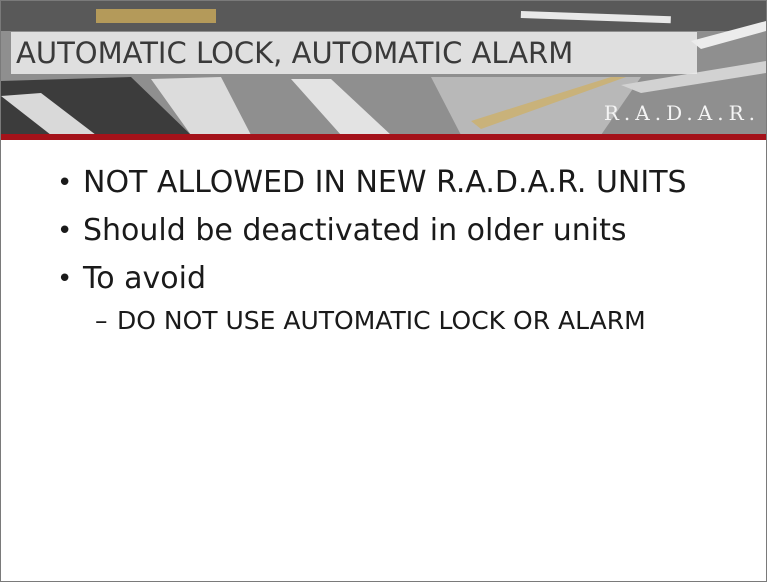 This screenshot has width=767, height=582. Describe the element at coordinates (385, 182) in the screenshot. I see `bullet-text: NOT ALLOWED IN NEW R.A.D.A.R. UNITS` at that location.